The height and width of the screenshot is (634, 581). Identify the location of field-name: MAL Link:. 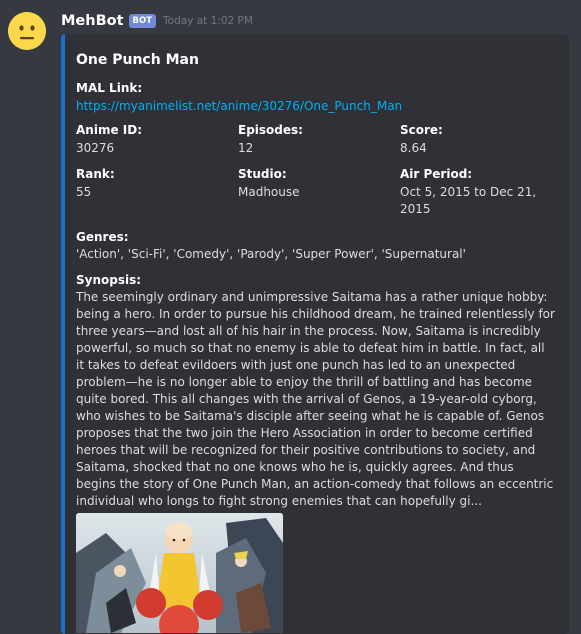
(109, 88).